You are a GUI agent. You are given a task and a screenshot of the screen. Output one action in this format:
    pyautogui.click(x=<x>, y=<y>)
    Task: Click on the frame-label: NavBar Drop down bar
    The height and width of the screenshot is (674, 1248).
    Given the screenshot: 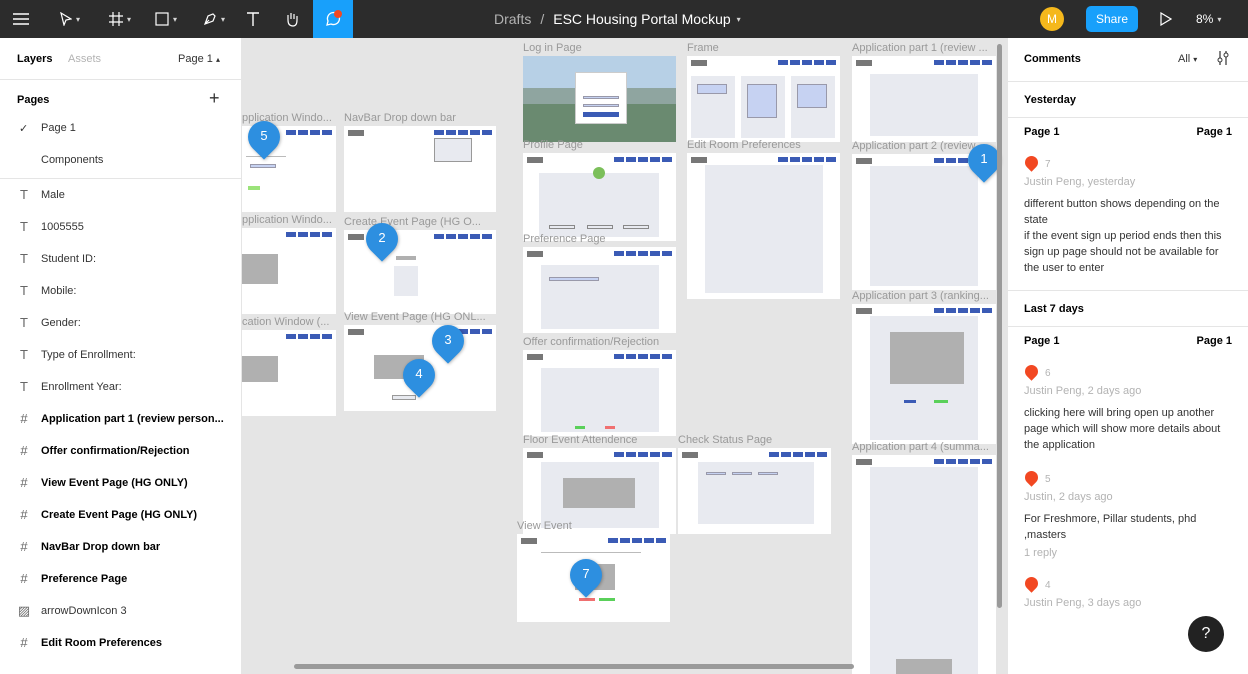 What is the action you would take?
    pyautogui.click(x=400, y=118)
    